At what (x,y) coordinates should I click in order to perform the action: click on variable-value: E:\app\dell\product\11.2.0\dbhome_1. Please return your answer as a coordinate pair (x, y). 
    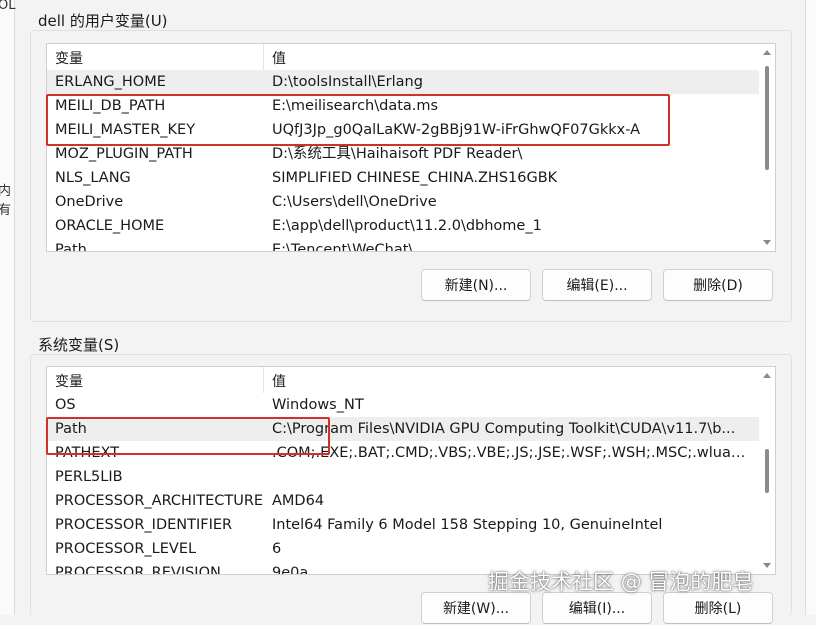
    Looking at the image, I should click on (407, 226).